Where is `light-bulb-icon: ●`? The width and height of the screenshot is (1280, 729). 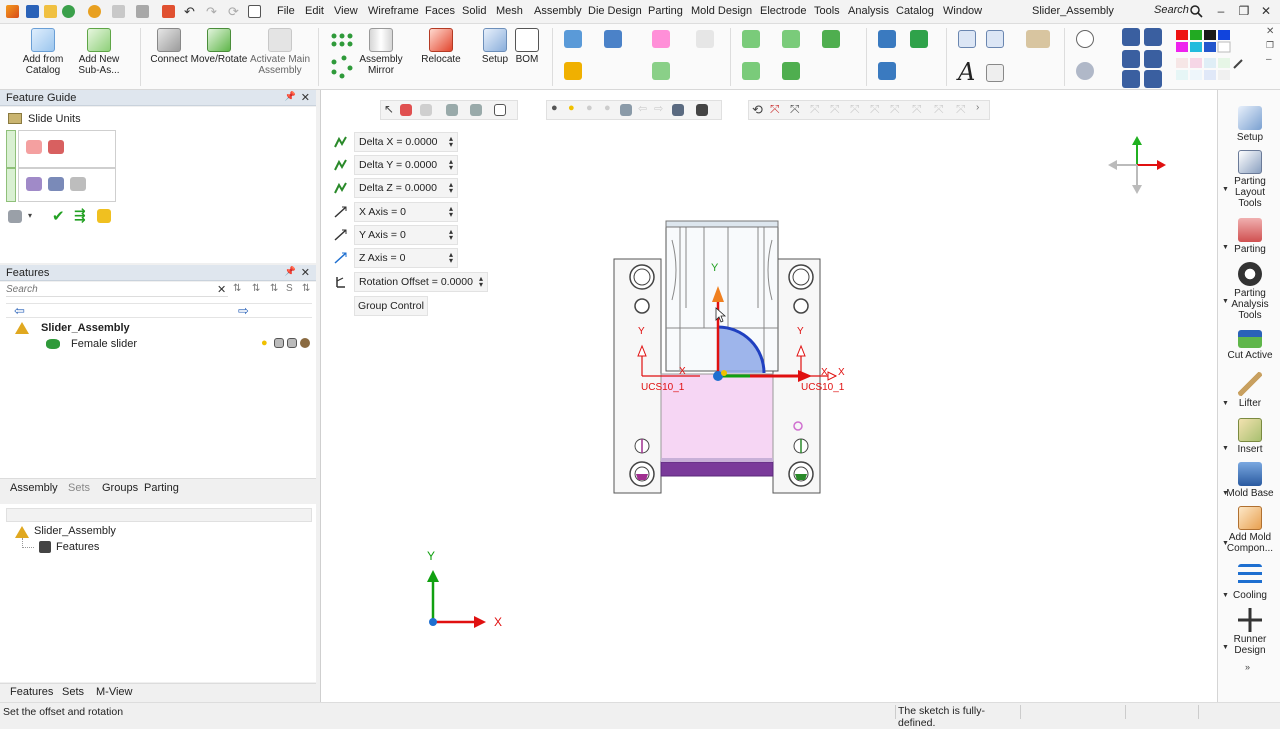 light-bulb-icon: ● is located at coordinates (554, 108).